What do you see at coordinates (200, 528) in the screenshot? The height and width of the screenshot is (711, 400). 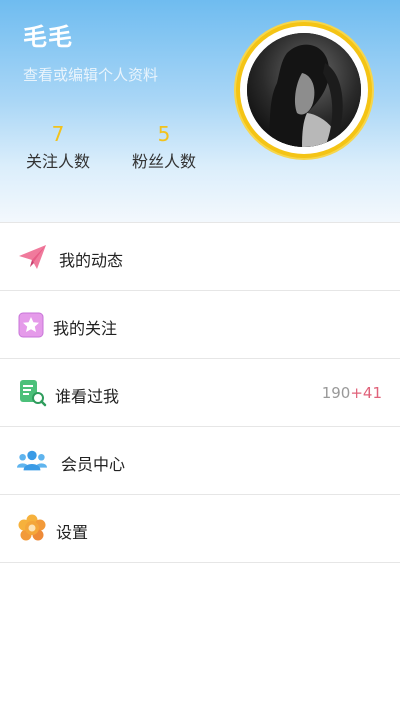 I see `menu-item-settings: 设置` at bounding box center [200, 528].